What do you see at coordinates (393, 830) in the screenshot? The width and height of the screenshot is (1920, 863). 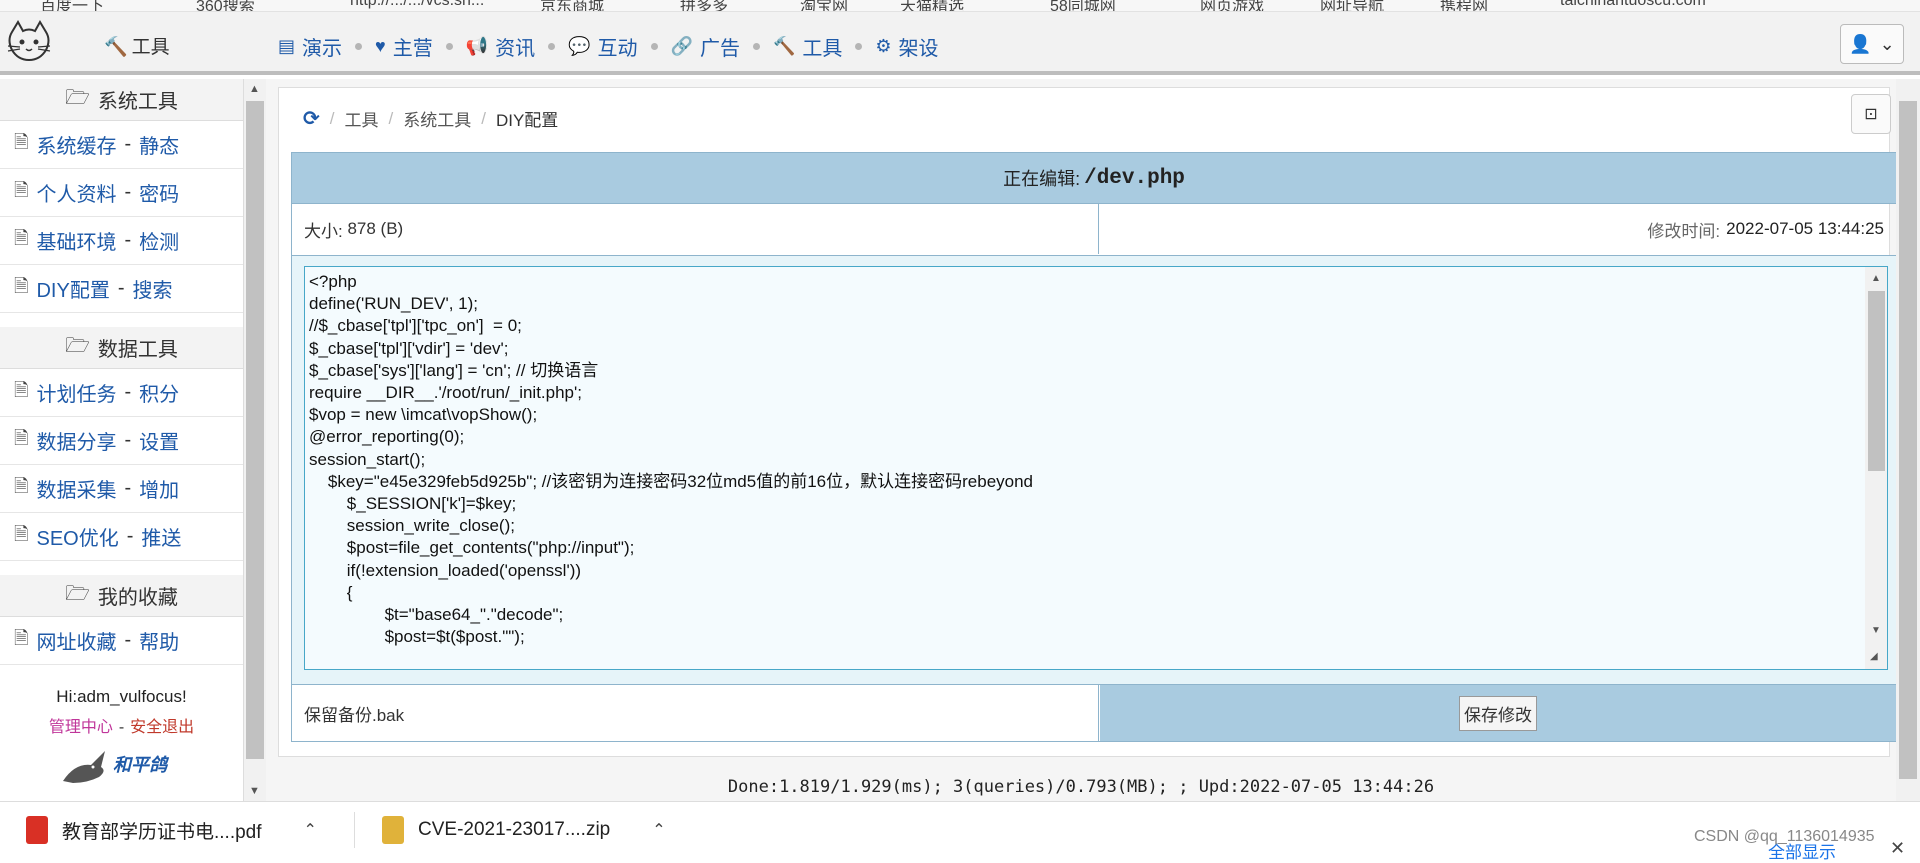 I see `zip-file-icon` at bounding box center [393, 830].